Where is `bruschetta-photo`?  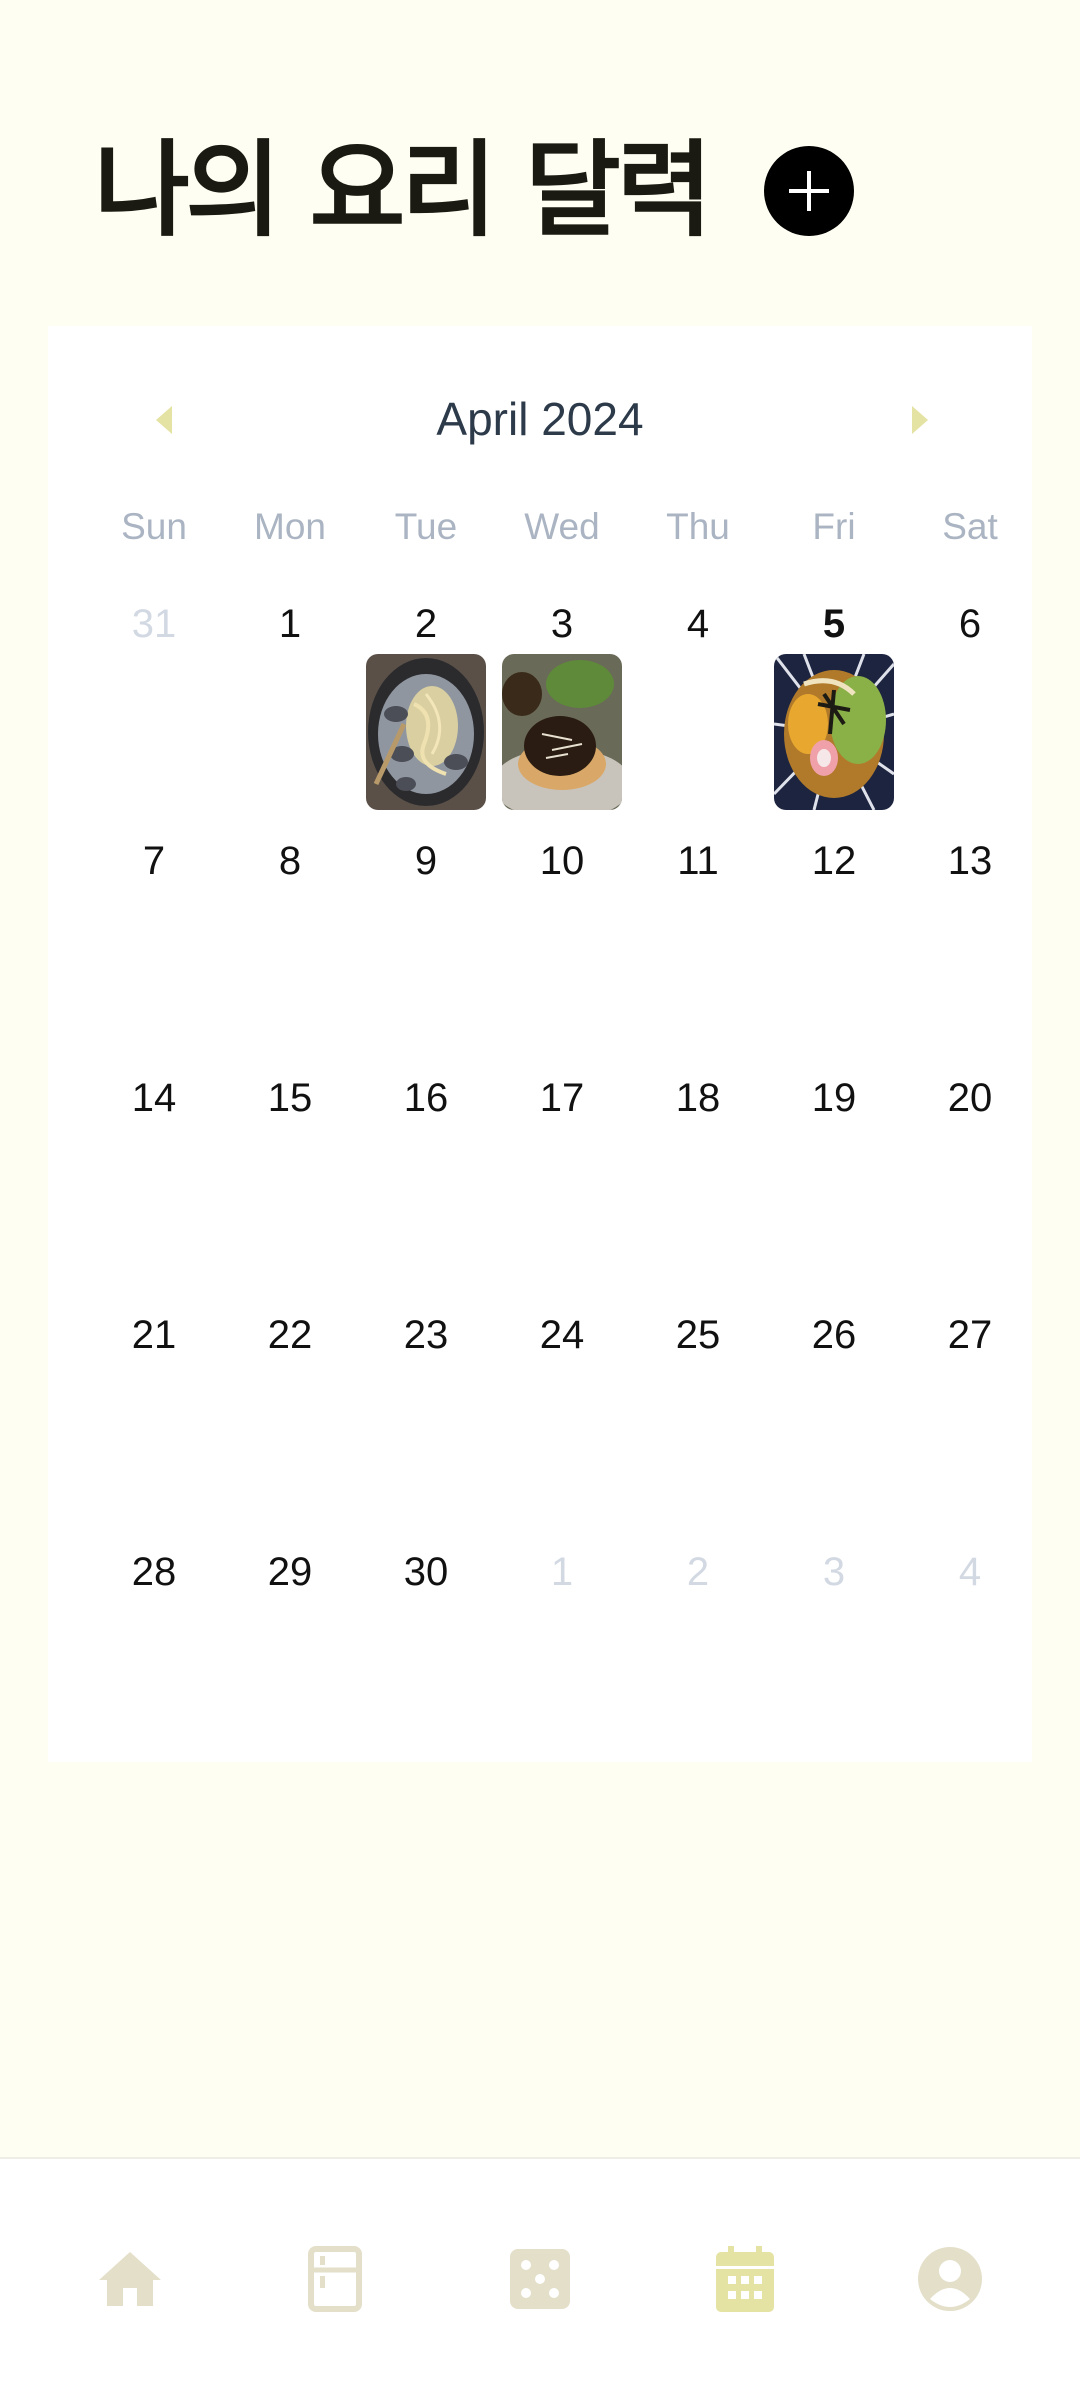 bruschetta-photo is located at coordinates (562, 732).